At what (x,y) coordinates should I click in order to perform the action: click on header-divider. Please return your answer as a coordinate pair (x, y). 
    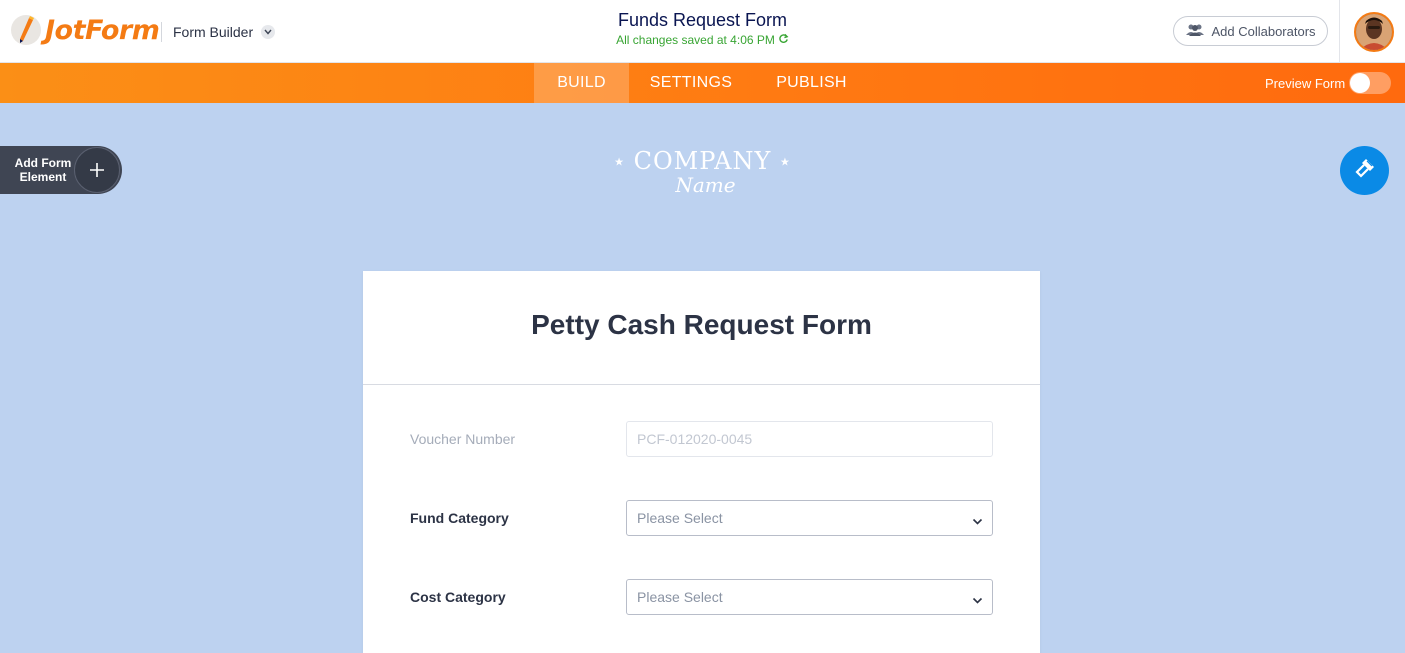
    Looking at the image, I should click on (161, 32).